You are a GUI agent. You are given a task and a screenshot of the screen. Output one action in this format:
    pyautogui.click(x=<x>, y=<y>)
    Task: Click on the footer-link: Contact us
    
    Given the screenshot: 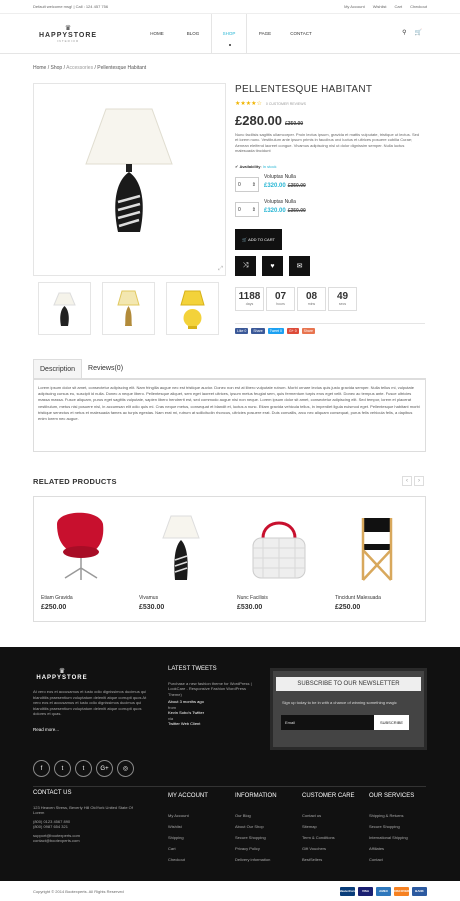 What is the action you would take?
    pyautogui.click(x=328, y=815)
    